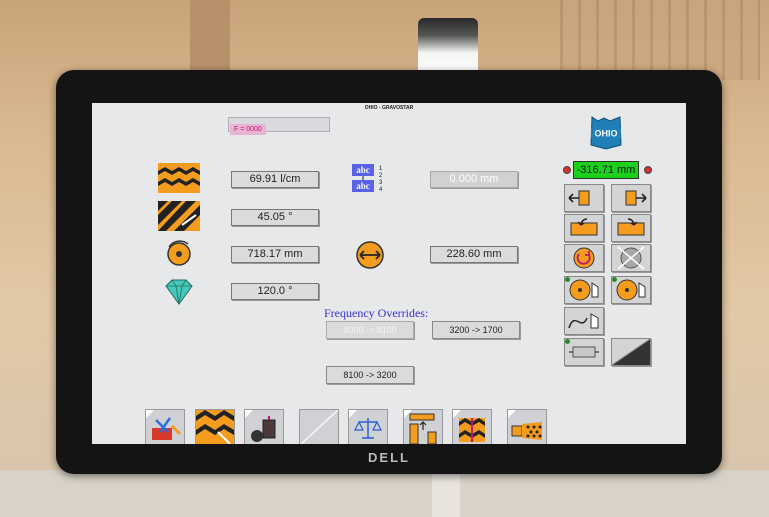 This screenshot has width=769, height=517. What do you see at coordinates (215, 426) in the screenshot?
I see `toolbar-screen-pattern-icon` at bounding box center [215, 426].